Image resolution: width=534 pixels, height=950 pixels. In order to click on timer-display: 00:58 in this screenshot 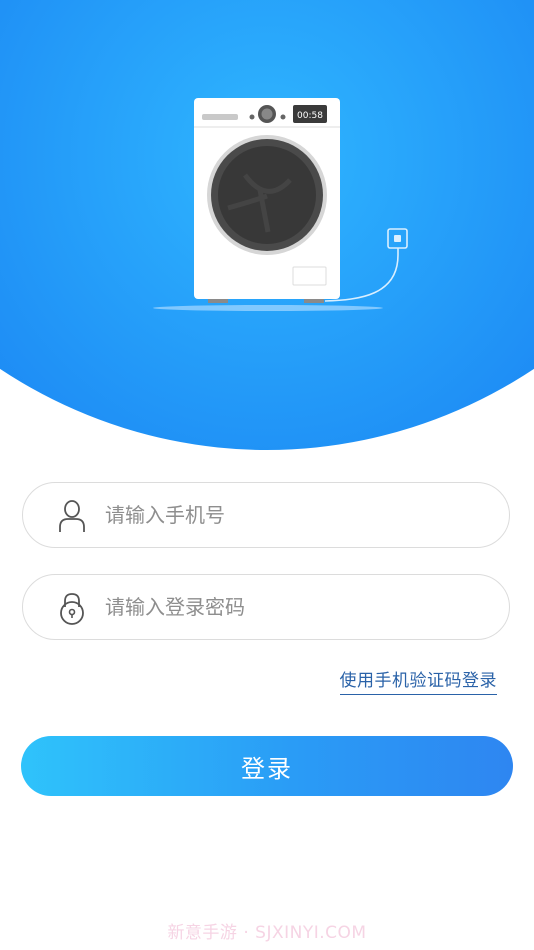, I will do `click(310, 116)`.